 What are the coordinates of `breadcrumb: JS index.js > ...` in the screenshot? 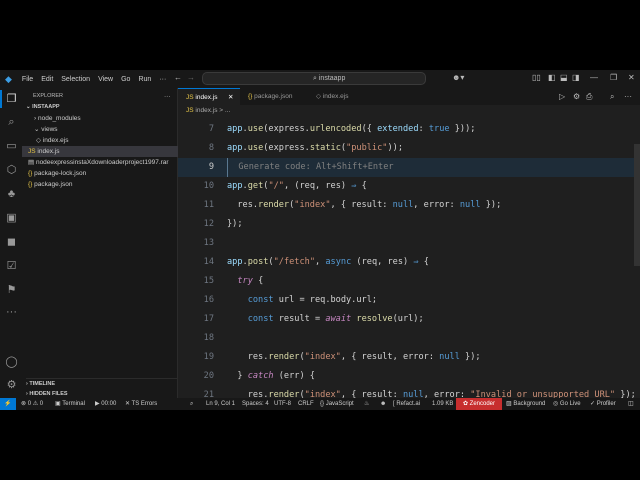 It's located at (204, 111).